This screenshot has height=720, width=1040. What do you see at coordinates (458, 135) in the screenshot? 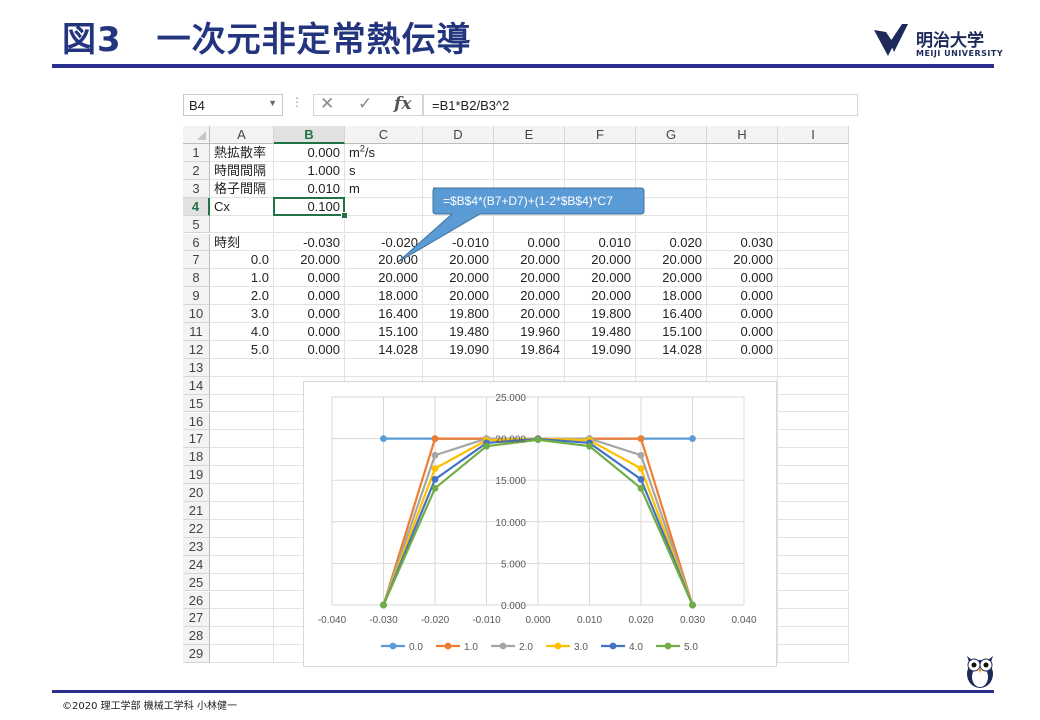
I see `column-header-d: D` at bounding box center [458, 135].